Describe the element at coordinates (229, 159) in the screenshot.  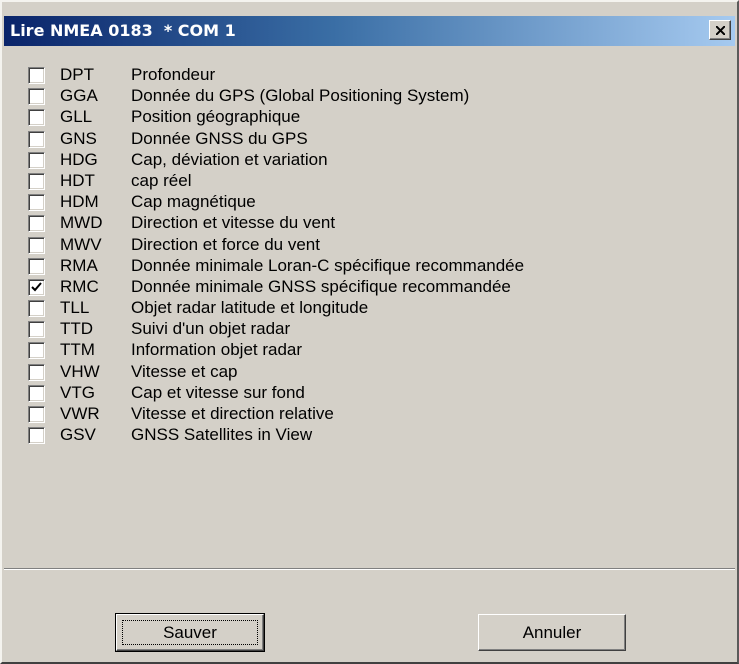
I see `sentence-label: Cap, déviation et variation` at that location.